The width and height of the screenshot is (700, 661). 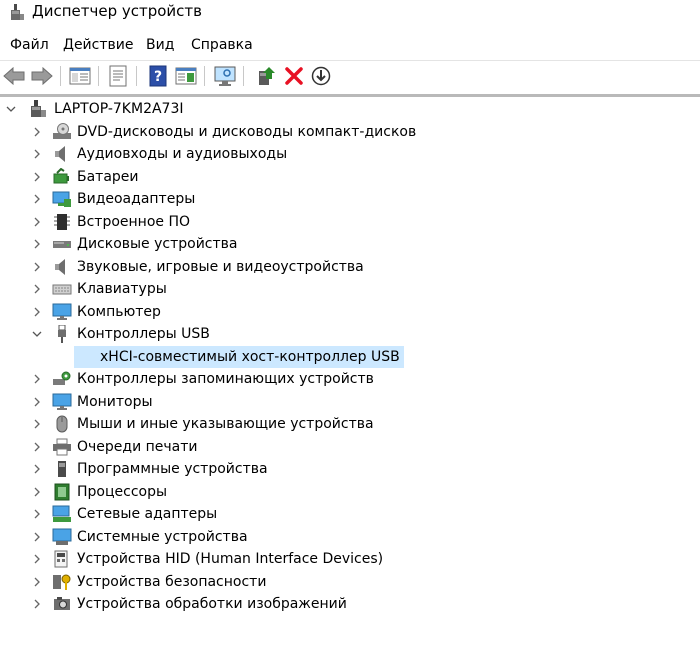 What do you see at coordinates (62, 559) in the screenshot?
I see `hid-icon` at bounding box center [62, 559].